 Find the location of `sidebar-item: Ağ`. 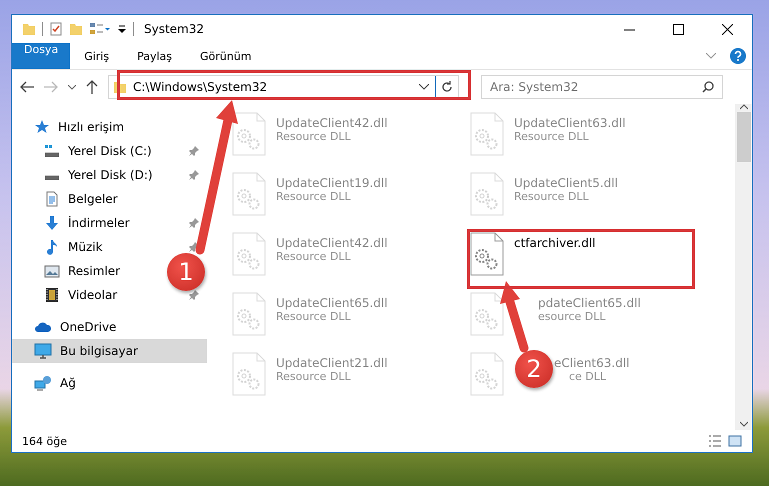

sidebar-item: Ağ is located at coordinates (109, 383).